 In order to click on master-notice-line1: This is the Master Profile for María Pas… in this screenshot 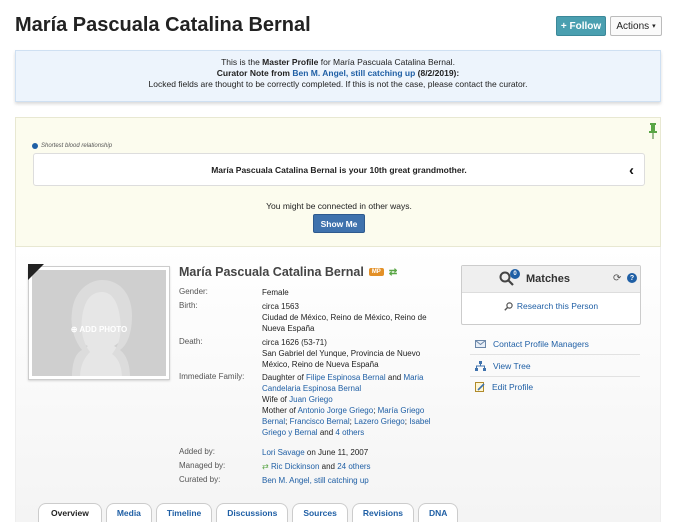, I will do `click(338, 62)`.